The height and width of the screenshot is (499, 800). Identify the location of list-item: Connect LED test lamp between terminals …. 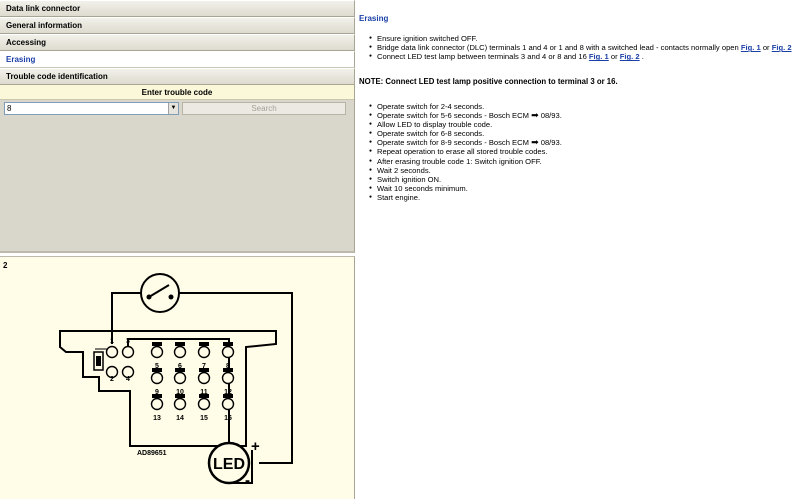
(580, 56).